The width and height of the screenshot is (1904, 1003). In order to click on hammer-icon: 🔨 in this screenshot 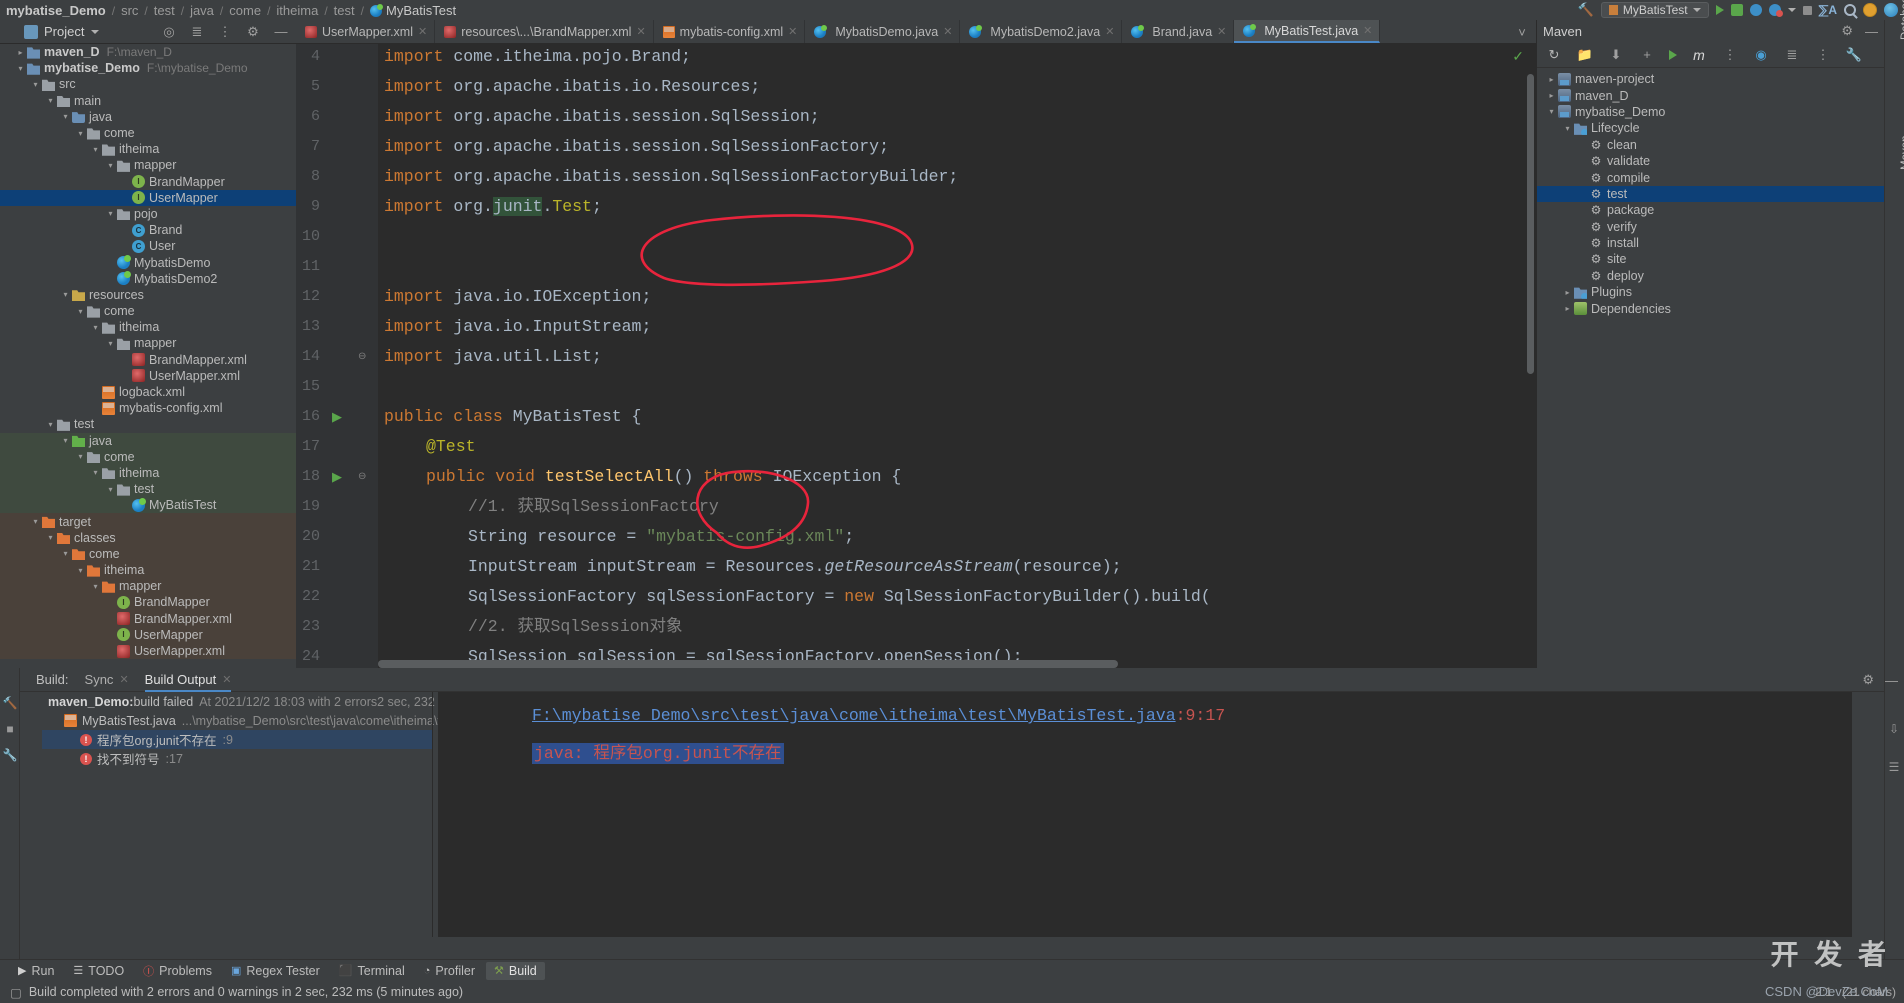, I will do `click(1586, 10)`.